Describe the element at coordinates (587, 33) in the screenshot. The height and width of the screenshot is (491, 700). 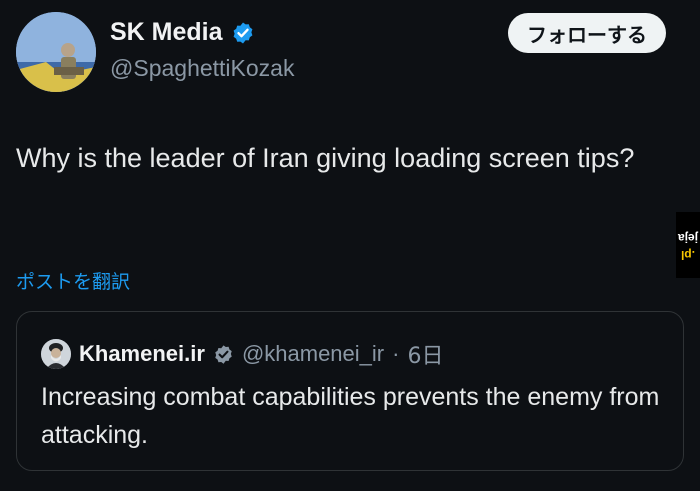
I see `follow-button: フォローする` at that location.